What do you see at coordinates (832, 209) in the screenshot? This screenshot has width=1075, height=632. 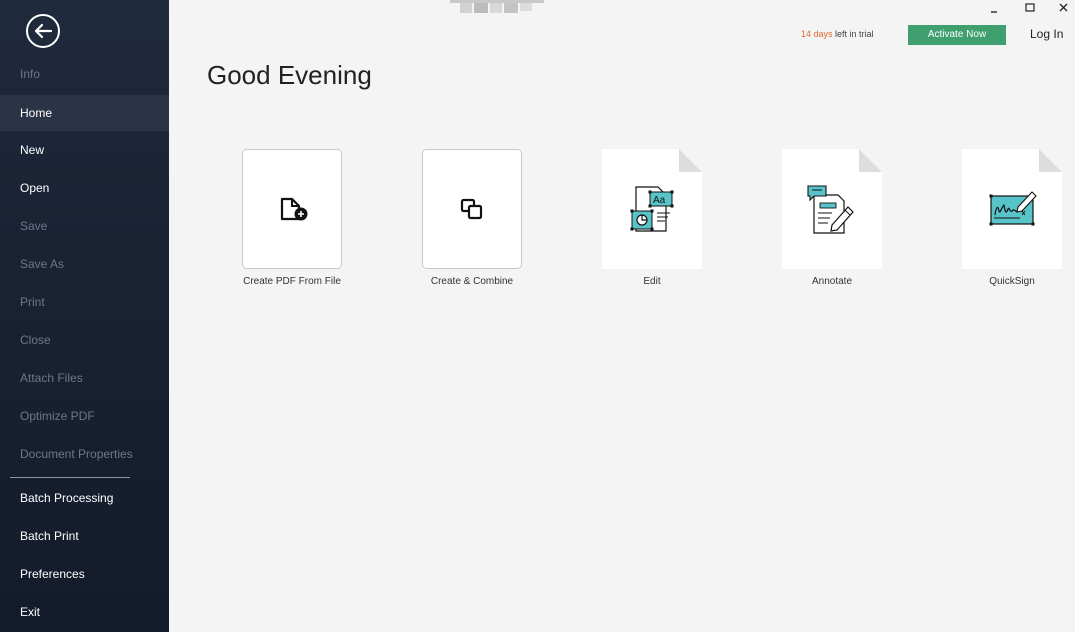 I see `annotate-icon` at bounding box center [832, 209].